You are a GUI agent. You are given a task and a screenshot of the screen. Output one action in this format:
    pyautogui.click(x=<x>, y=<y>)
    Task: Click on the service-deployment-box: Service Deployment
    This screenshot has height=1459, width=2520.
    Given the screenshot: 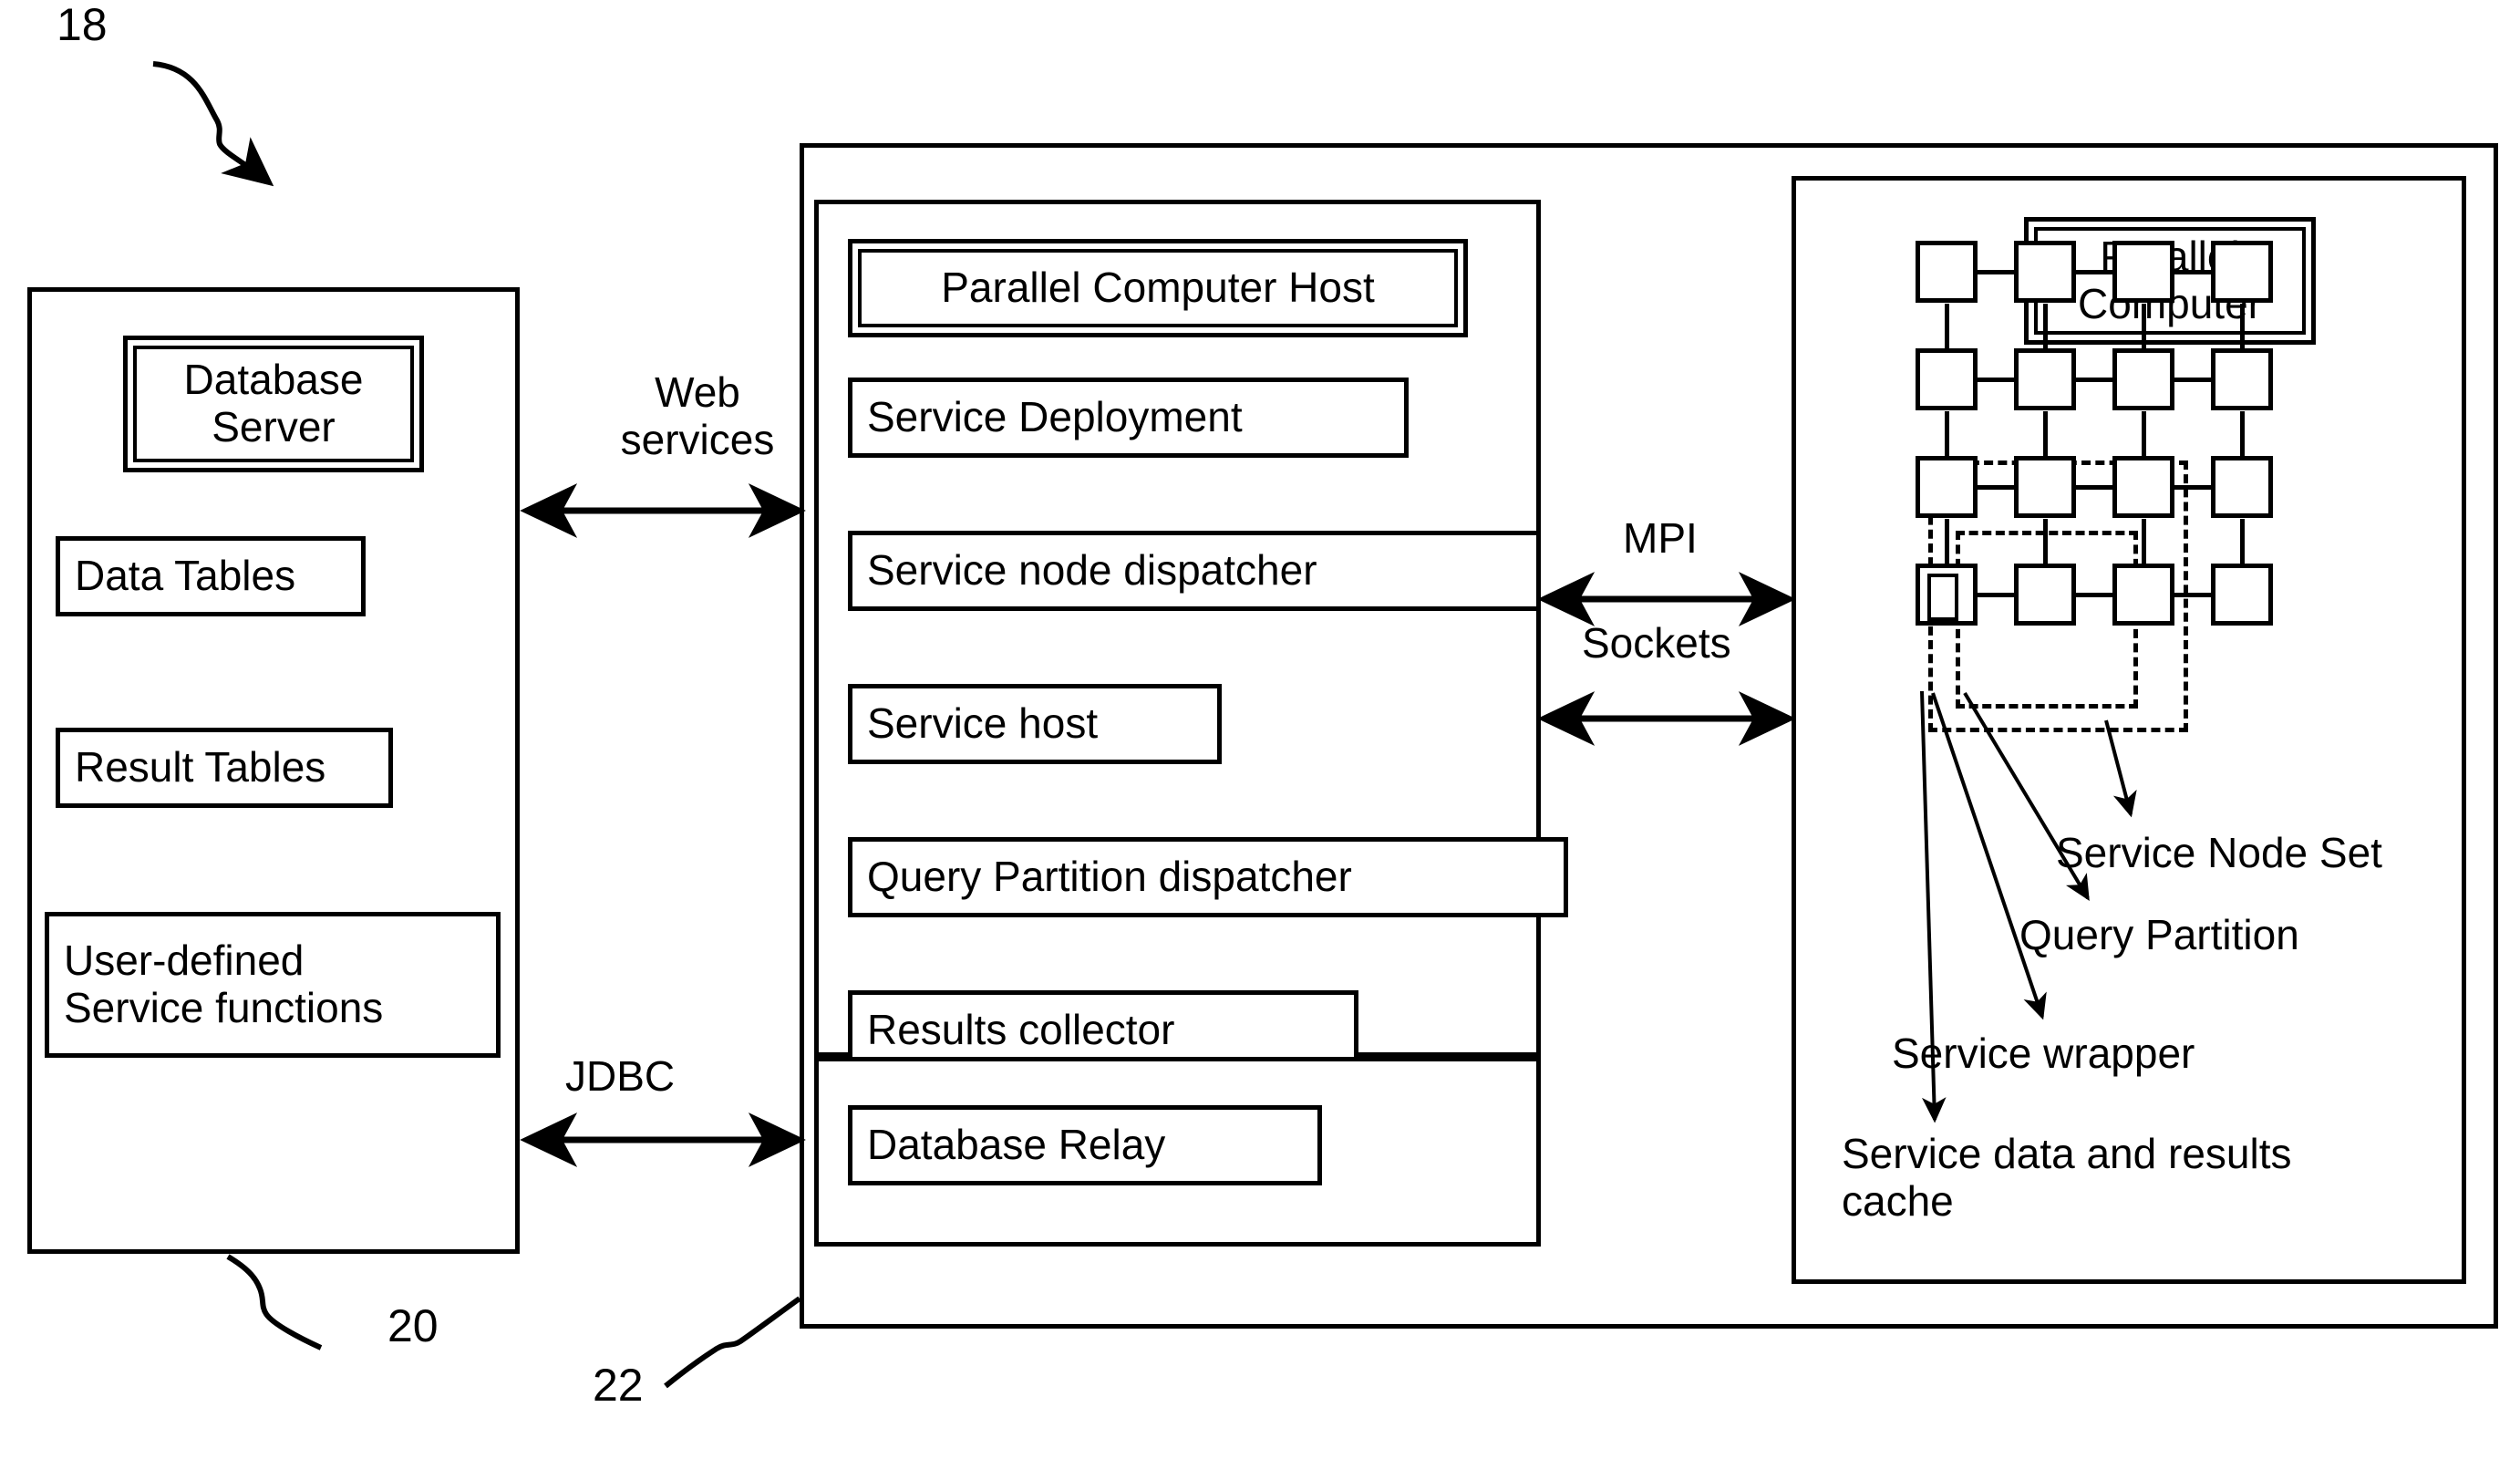 What is the action you would take?
    pyautogui.click(x=1129, y=418)
    